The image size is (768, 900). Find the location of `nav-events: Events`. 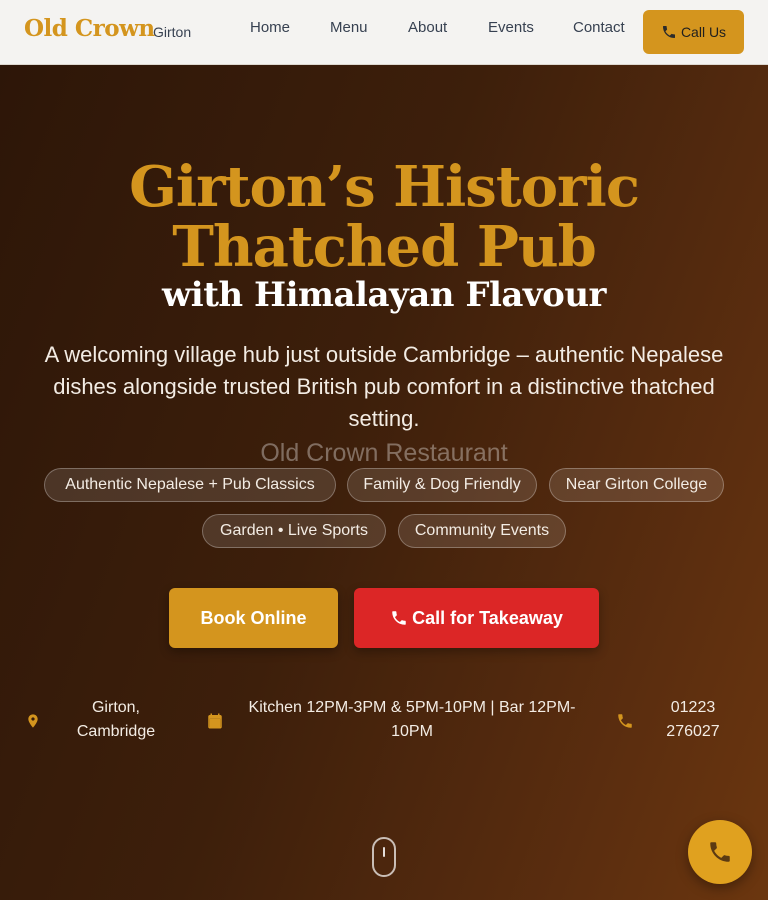

nav-events: Events is located at coordinates (511, 27).